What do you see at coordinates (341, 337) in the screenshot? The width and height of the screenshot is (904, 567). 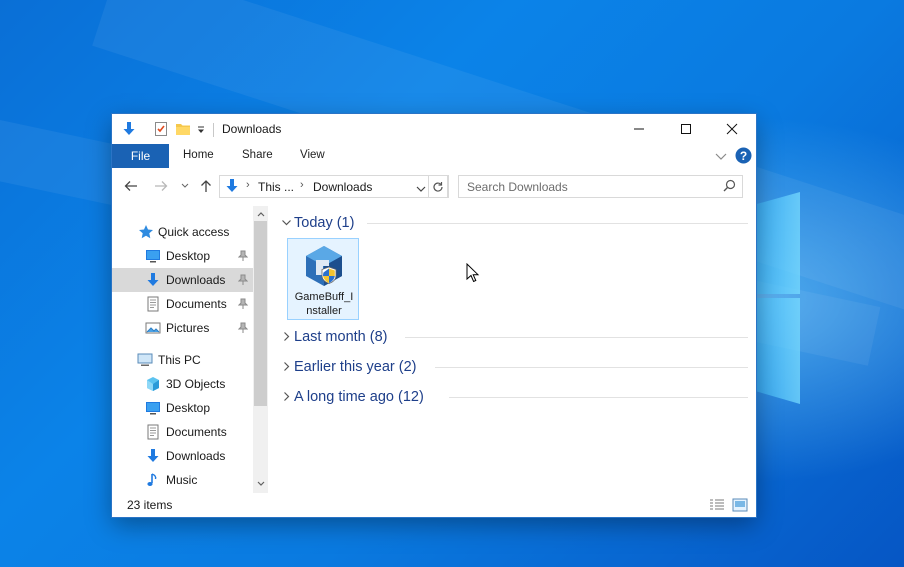 I see `group-label: Last month (8)` at bounding box center [341, 337].